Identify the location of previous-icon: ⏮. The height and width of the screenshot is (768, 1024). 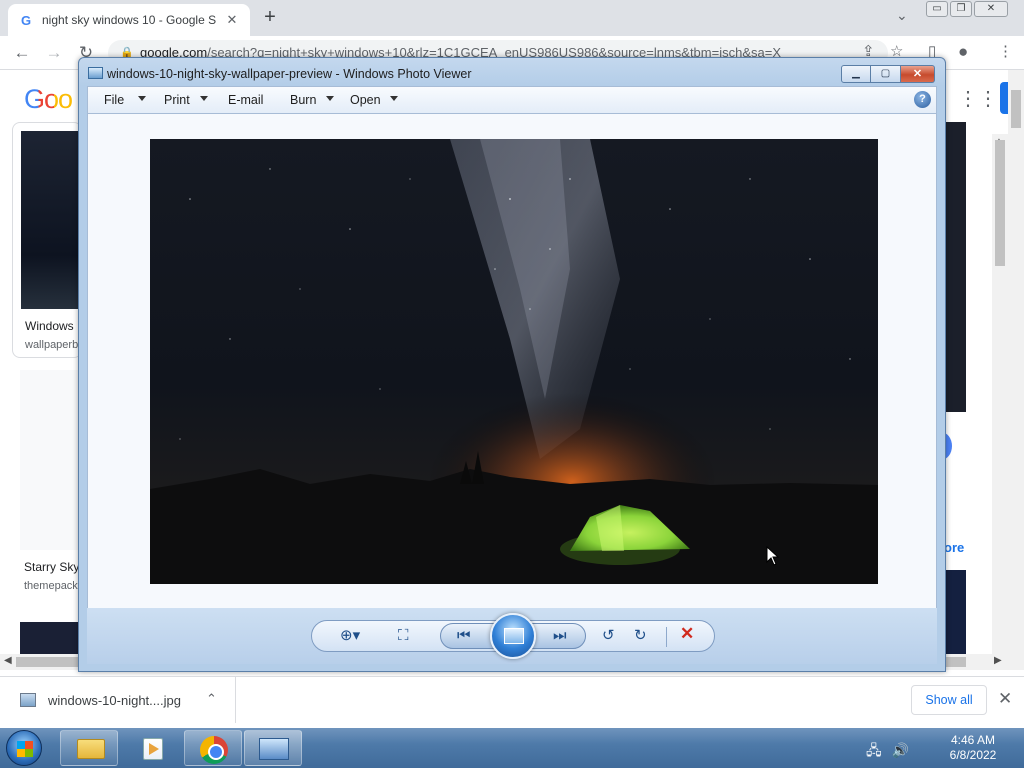
(464, 636).